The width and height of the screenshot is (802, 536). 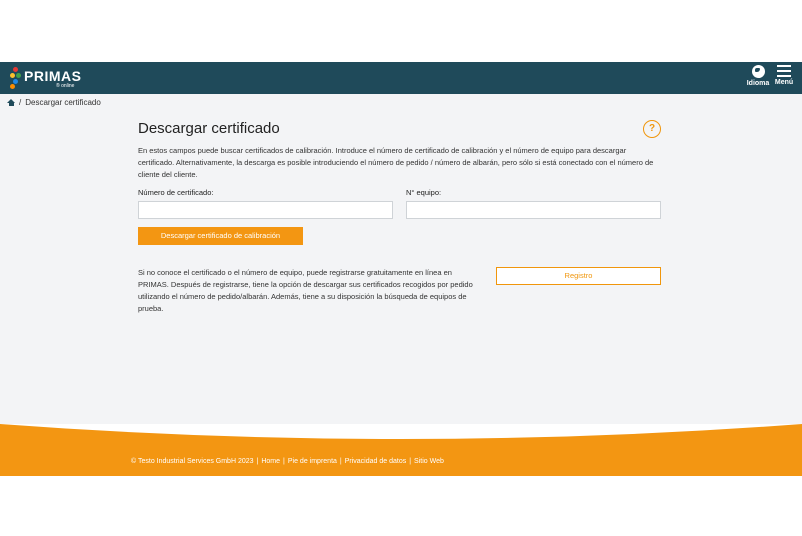 I want to click on primas-logo: PRIMAS ® online, so click(x=46, y=78).